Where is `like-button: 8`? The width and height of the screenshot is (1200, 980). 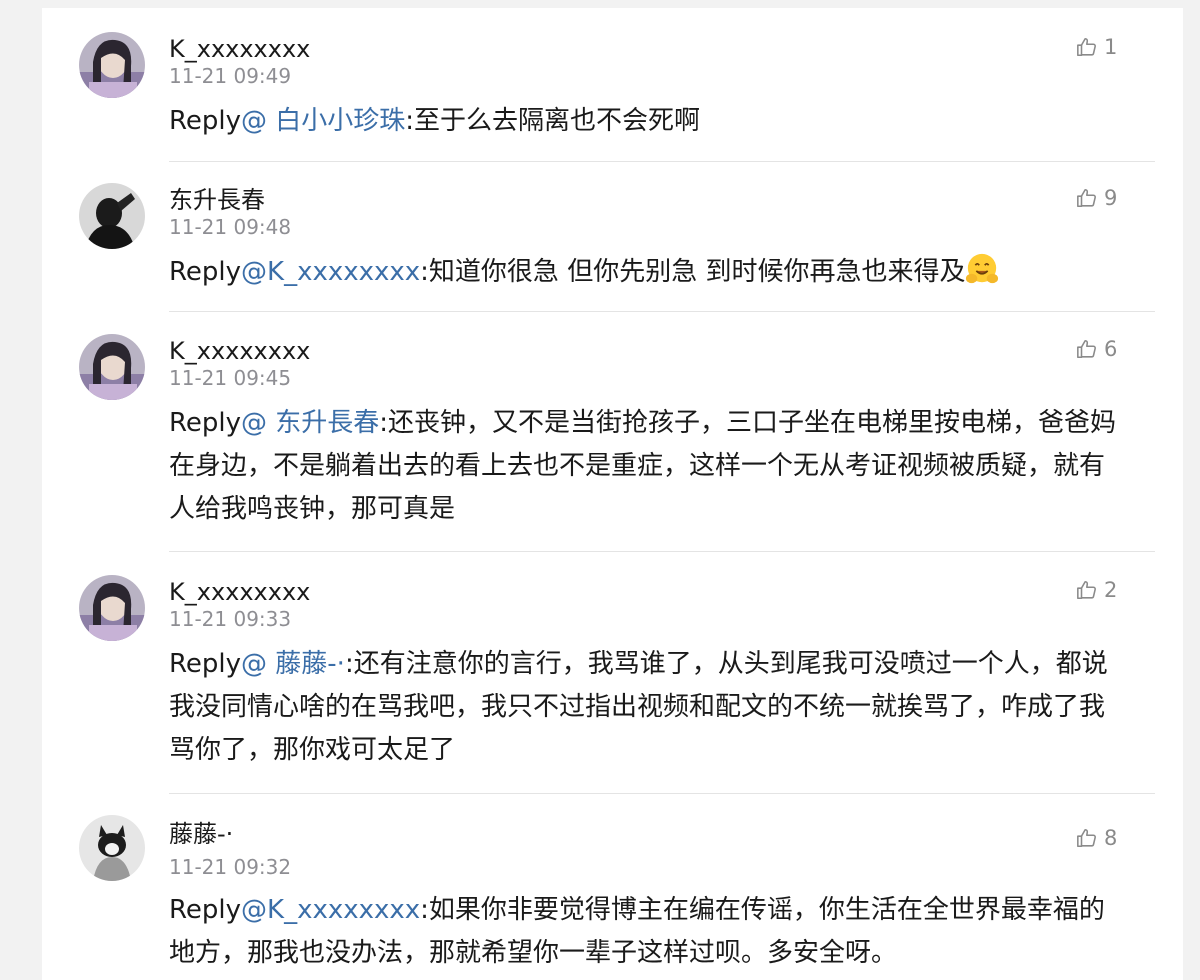
like-button: 8 is located at coordinates (1096, 838).